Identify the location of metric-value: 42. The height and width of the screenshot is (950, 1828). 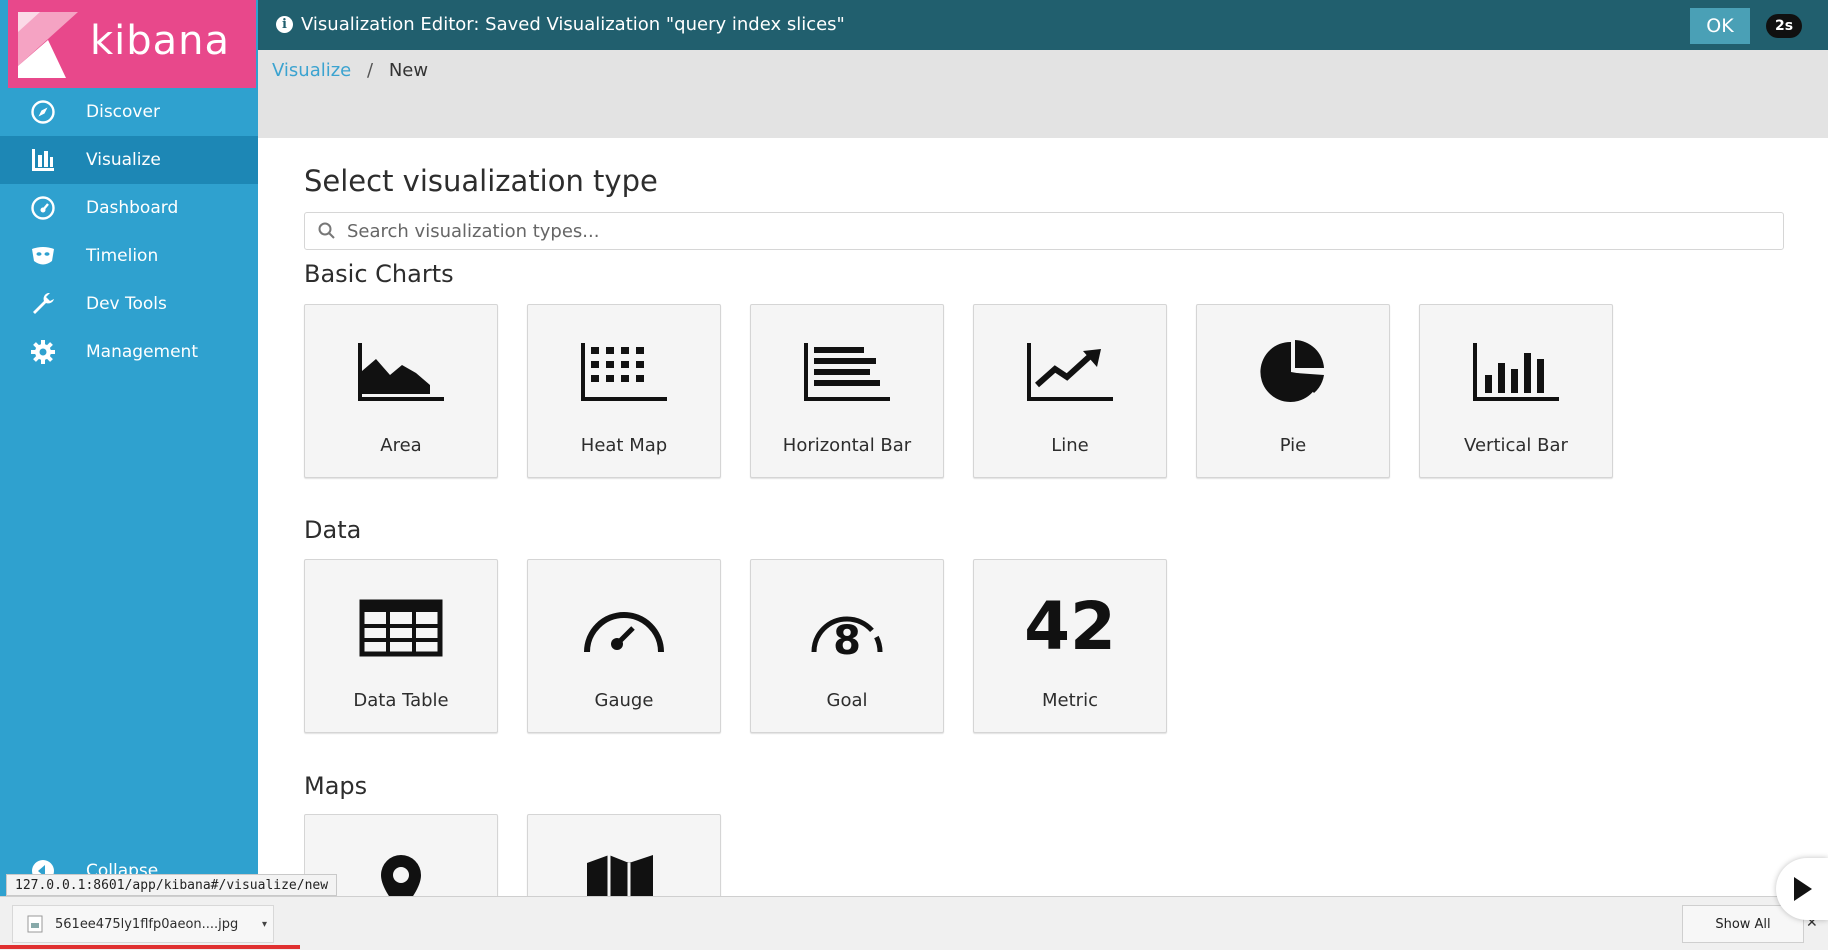
(1070, 626).